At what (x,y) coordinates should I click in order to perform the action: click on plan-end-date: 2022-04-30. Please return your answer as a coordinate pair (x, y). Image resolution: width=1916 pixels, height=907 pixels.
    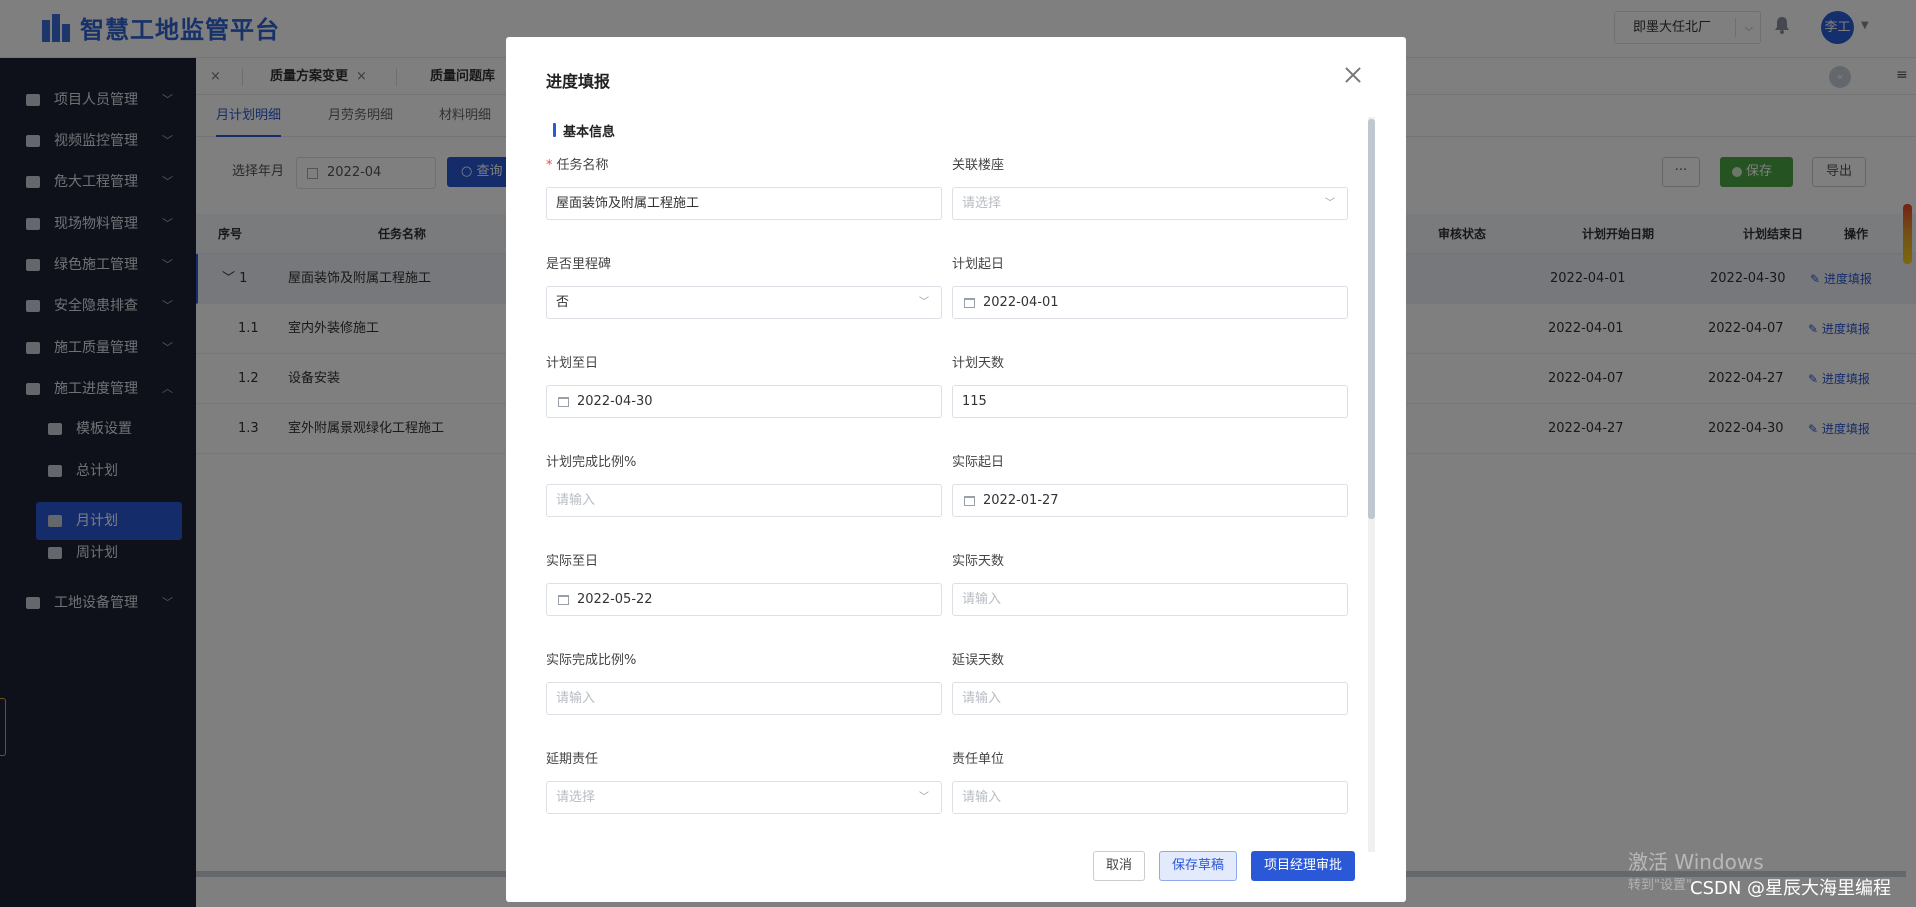
    Looking at the image, I should click on (744, 401).